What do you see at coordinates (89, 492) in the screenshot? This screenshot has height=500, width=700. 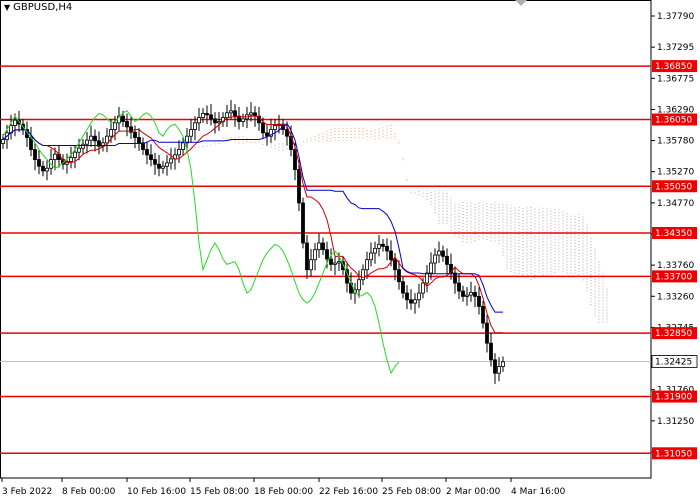 I see `x-tick-label: 8 Feb 00:00` at bounding box center [89, 492].